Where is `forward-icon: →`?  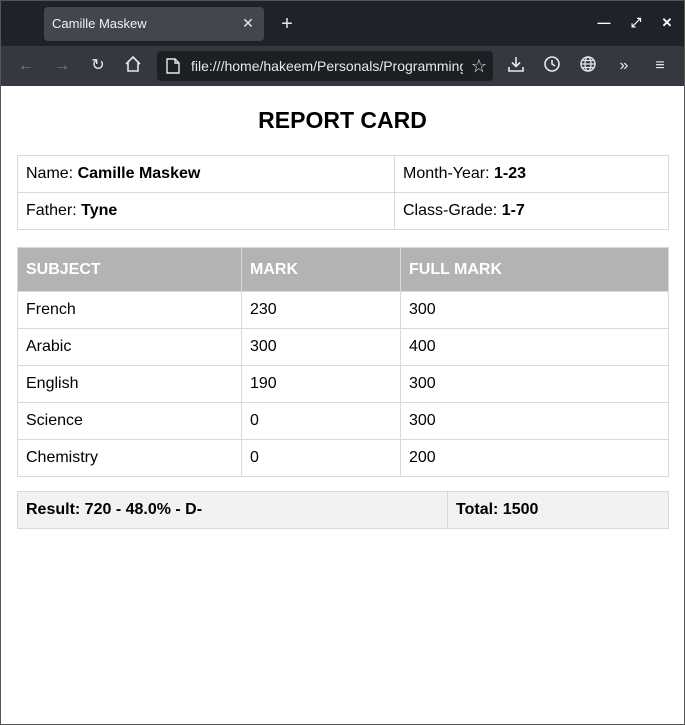 forward-icon: → is located at coordinates (62, 66).